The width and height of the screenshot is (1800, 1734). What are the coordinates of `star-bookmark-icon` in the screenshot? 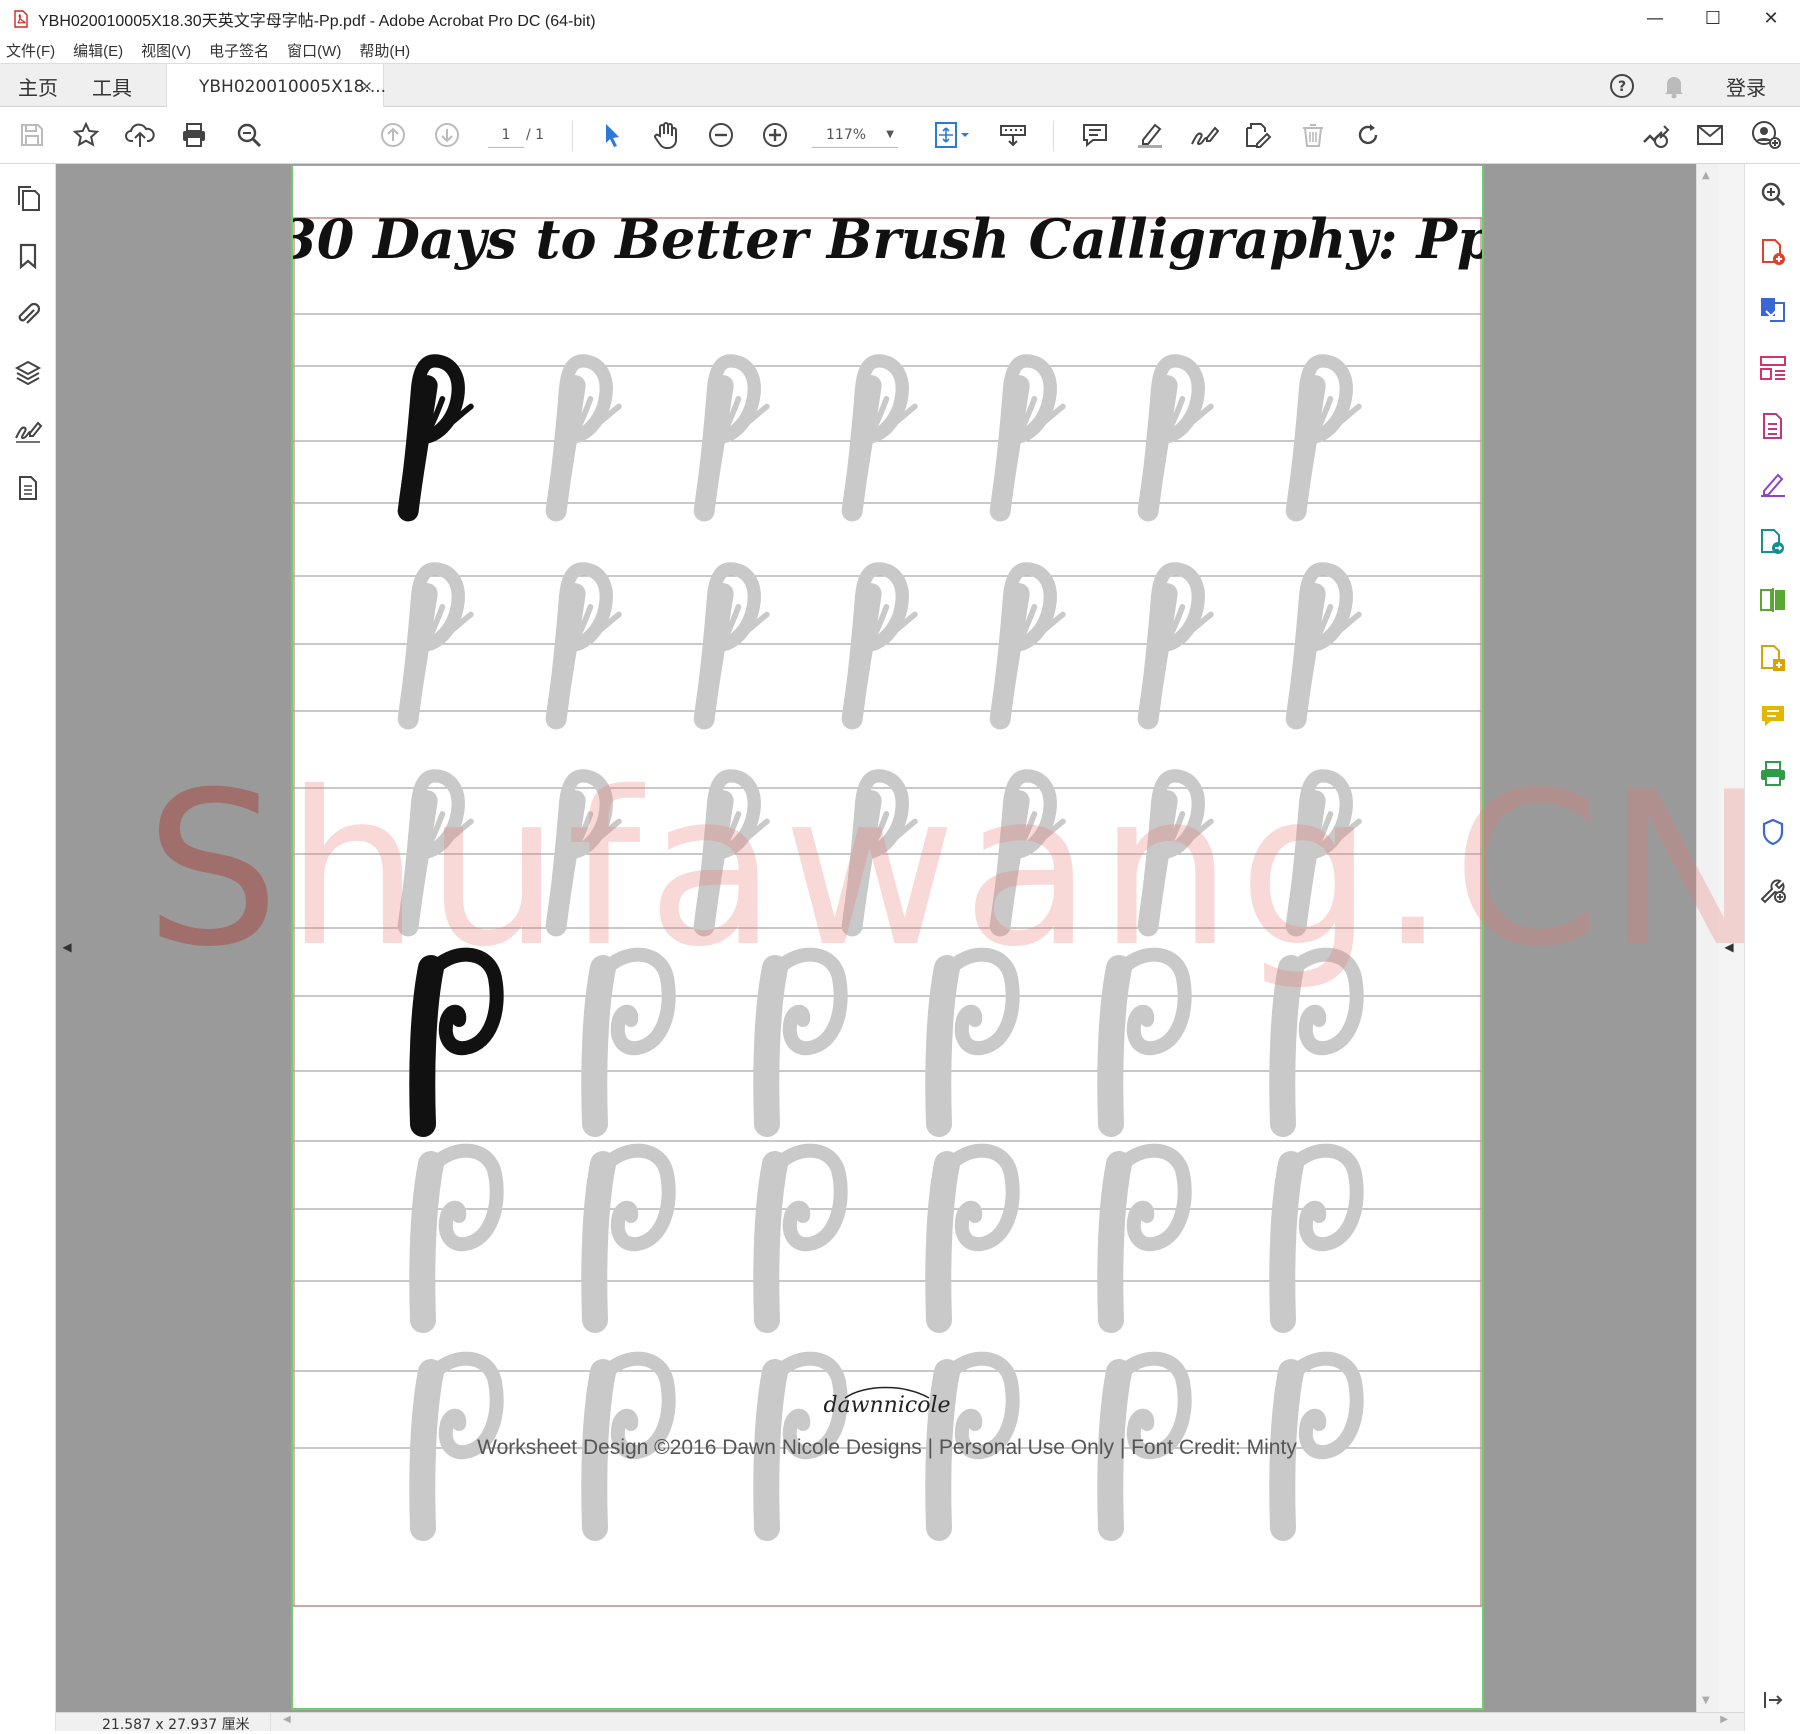 It's located at (86, 135).